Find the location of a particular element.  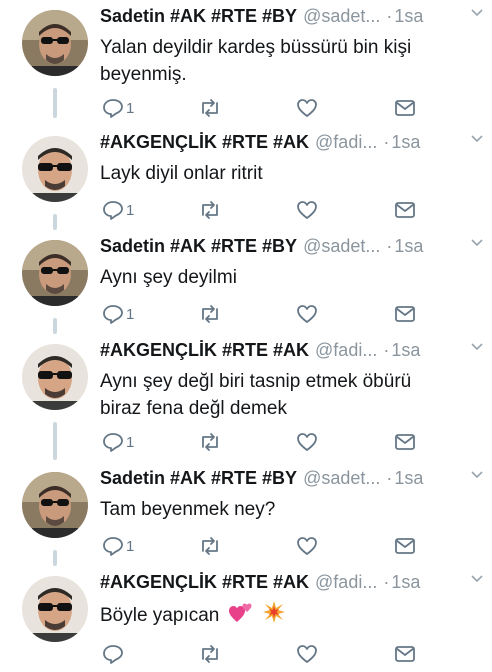

tweet-actions is located at coordinates (266, 654).